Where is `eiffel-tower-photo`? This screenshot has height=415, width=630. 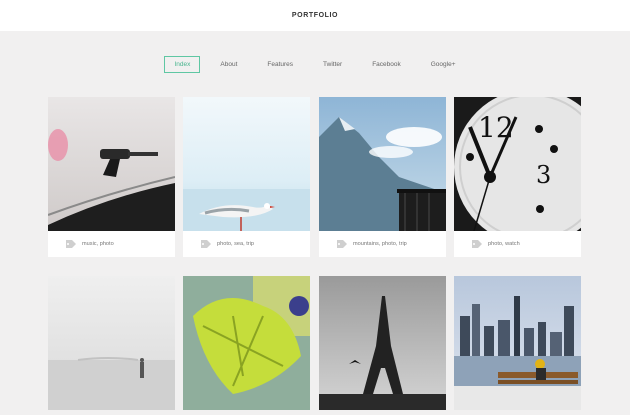 eiffel-tower-photo is located at coordinates (382, 343).